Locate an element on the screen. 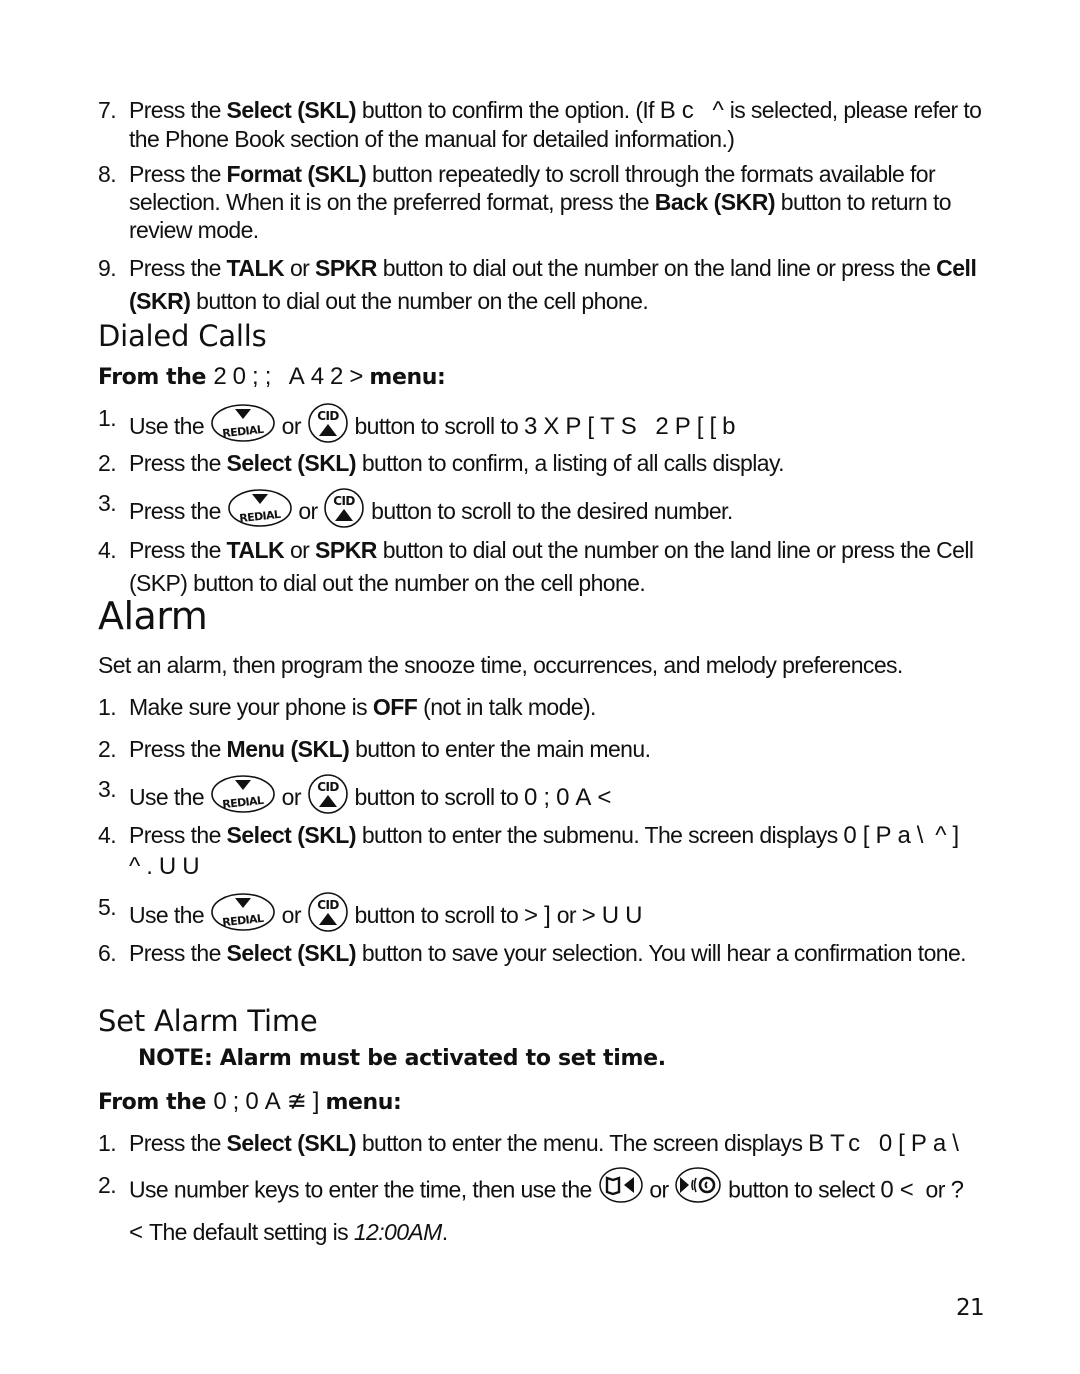 The height and width of the screenshot is (1374, 1080). button-name: Menu (SKL) is located at coordinates (288, 749).